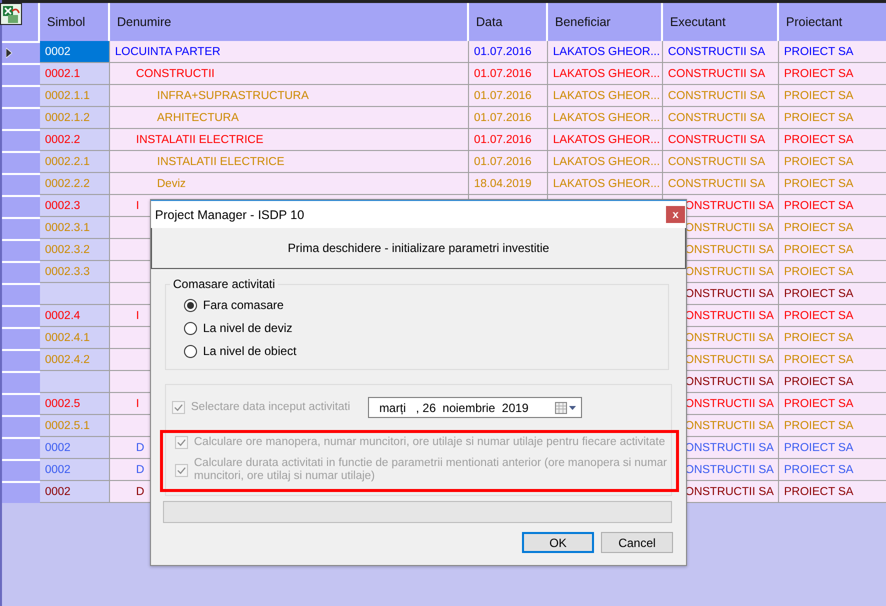 This screenshot has height=606, width=886. What do you see at coordinates (289, 184) in the screenshot?
I see `table-cell: Deviz` at bounding box center [289, 184].